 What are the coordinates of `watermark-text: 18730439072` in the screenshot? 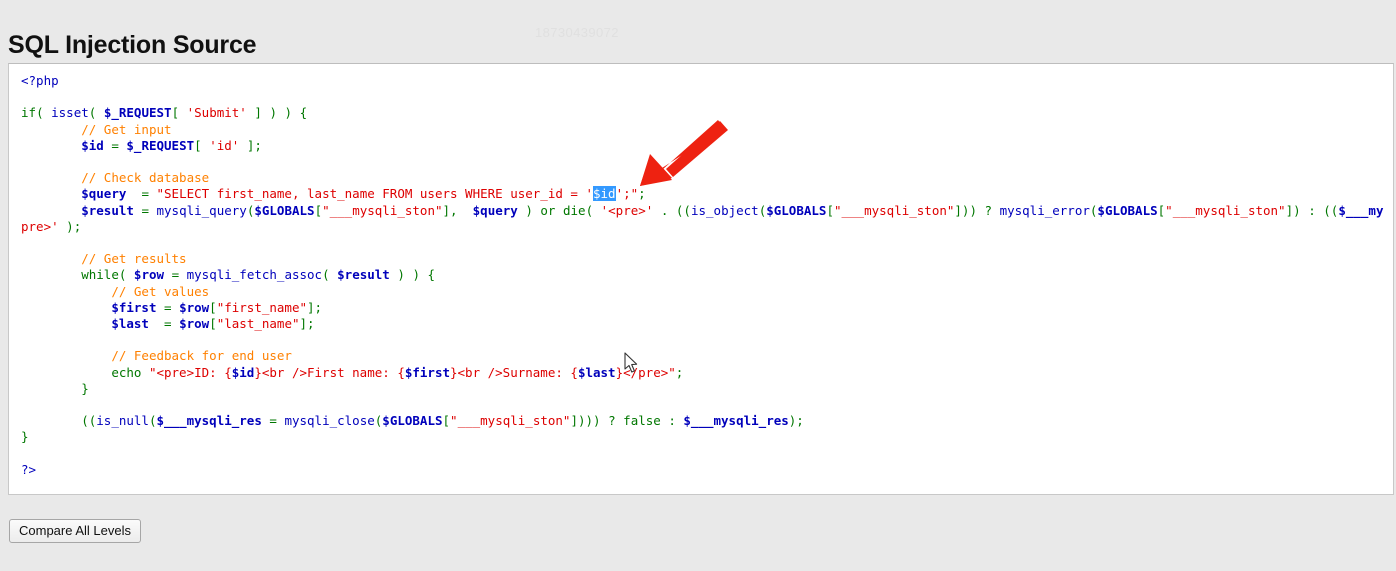 It's located at (577, 32).